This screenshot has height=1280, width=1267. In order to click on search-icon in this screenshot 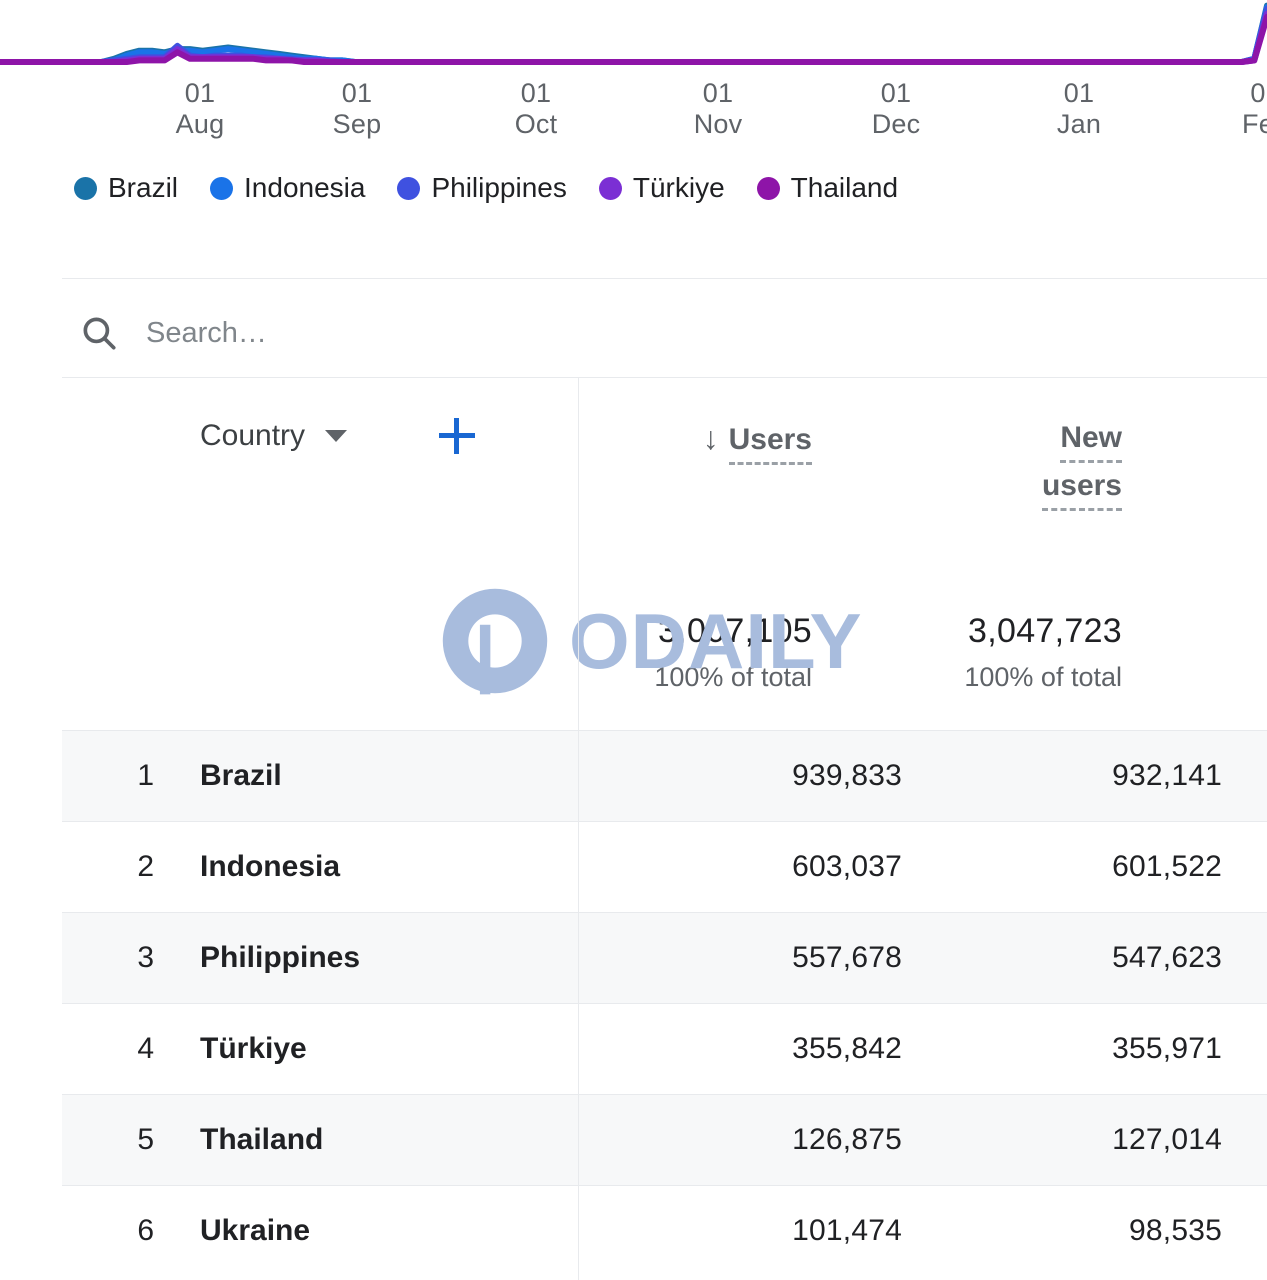, I will do `click(99, 333)`.